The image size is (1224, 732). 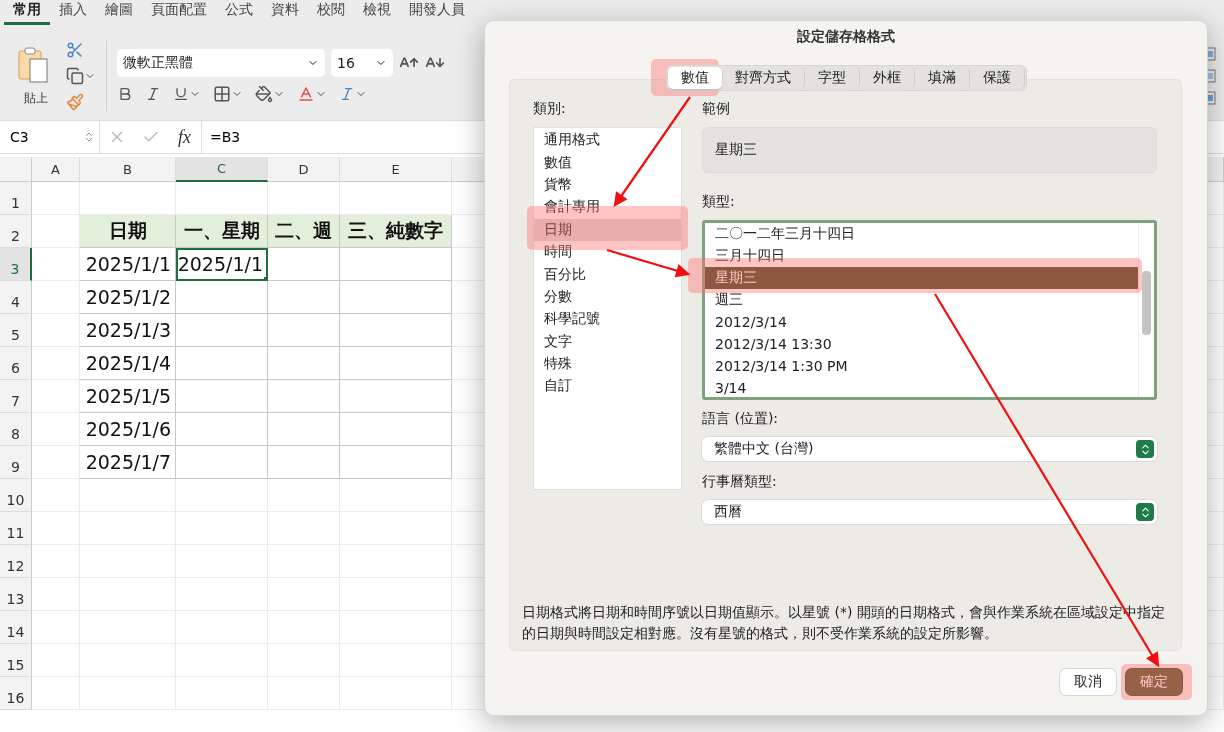 I want to click on type-item: 2012/3/14 1:30 PM, so click(x=921, y=366).